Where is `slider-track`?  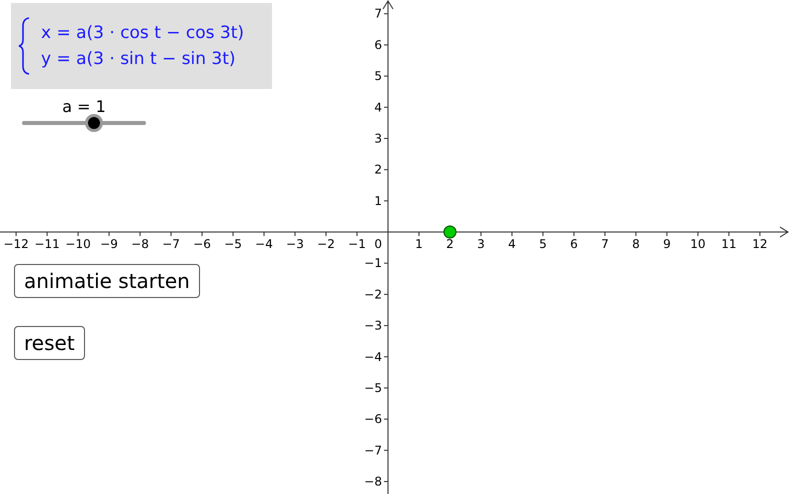
slider-track is located at coordinates (84, 123).